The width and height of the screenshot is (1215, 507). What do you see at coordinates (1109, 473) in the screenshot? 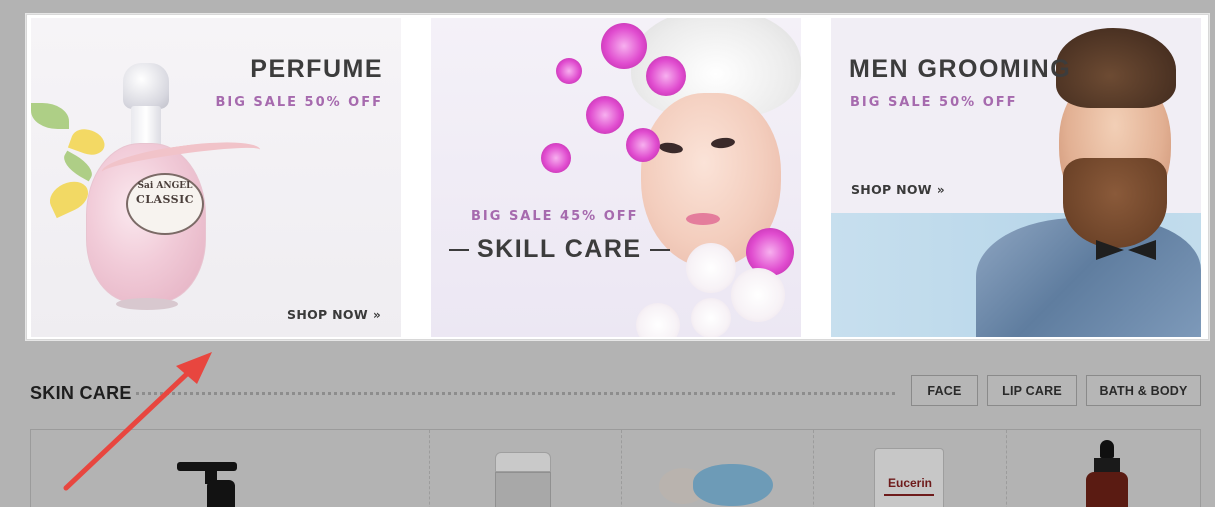
I see `product-dropper-bottle` at bounding box center [1109, 473].